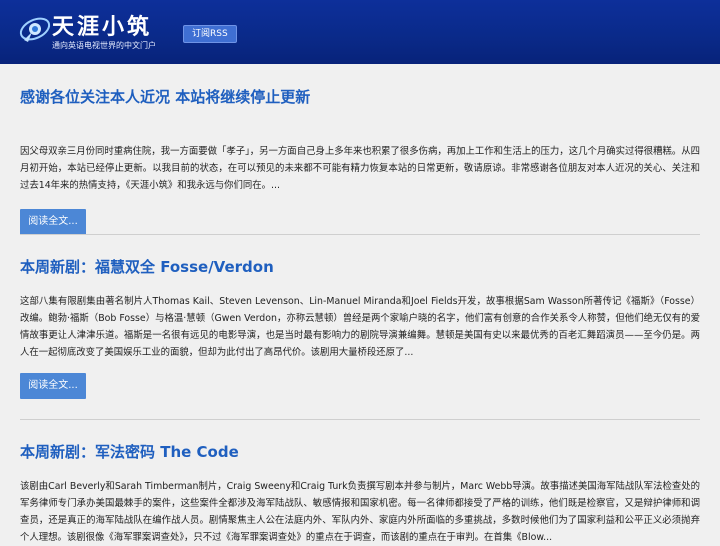 The height and width of the screenshot is (546, 720). I want to click on site-subtitle: 通向英语电视世界的中文门户, so click(104, 45).